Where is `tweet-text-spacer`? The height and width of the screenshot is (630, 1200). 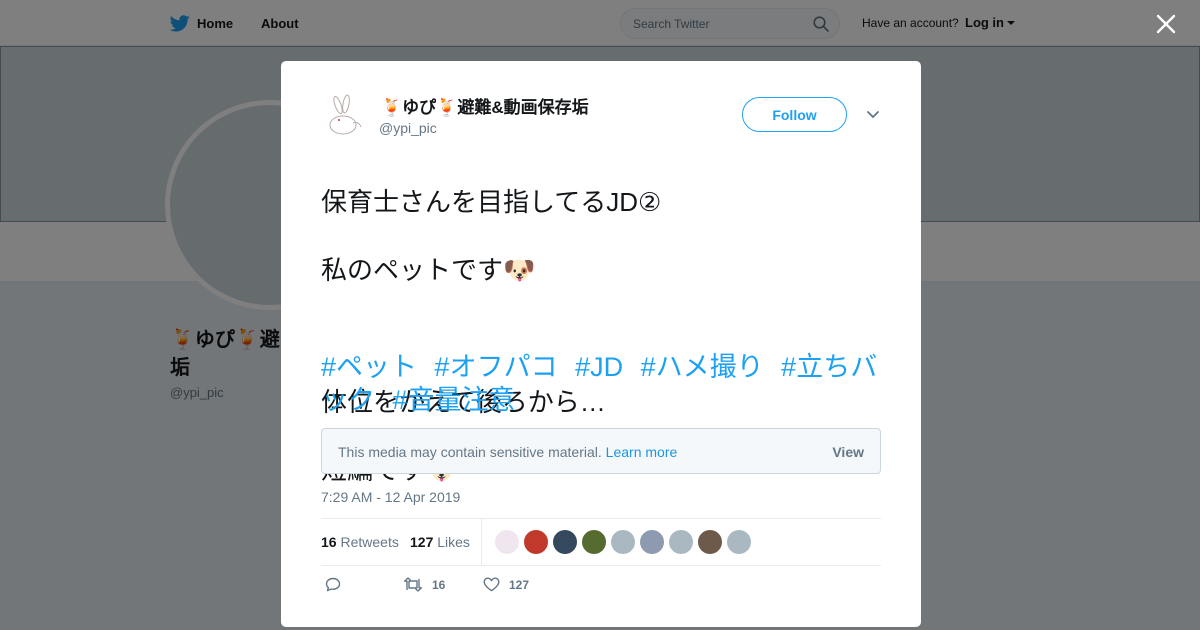 tweet-text-spacer is located at coordinates (601, 336).